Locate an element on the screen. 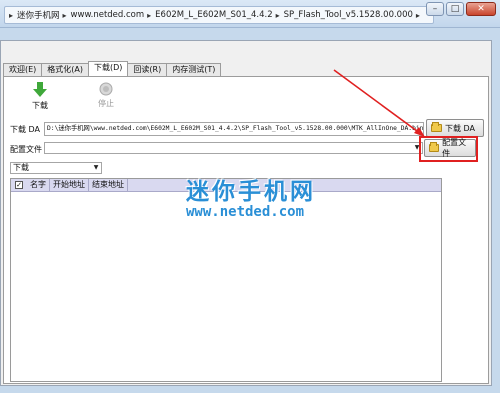 The image size is (500, 393). annotation-arrow is located at coordinates (379, 103).